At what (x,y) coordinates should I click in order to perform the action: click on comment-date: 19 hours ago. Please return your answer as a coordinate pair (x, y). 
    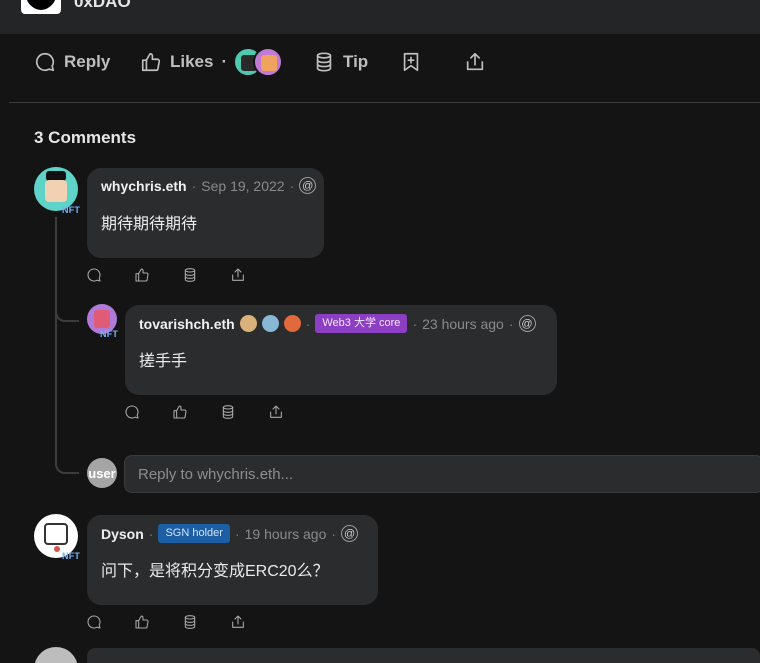
    Looking at the image, I should click on (285, 533).